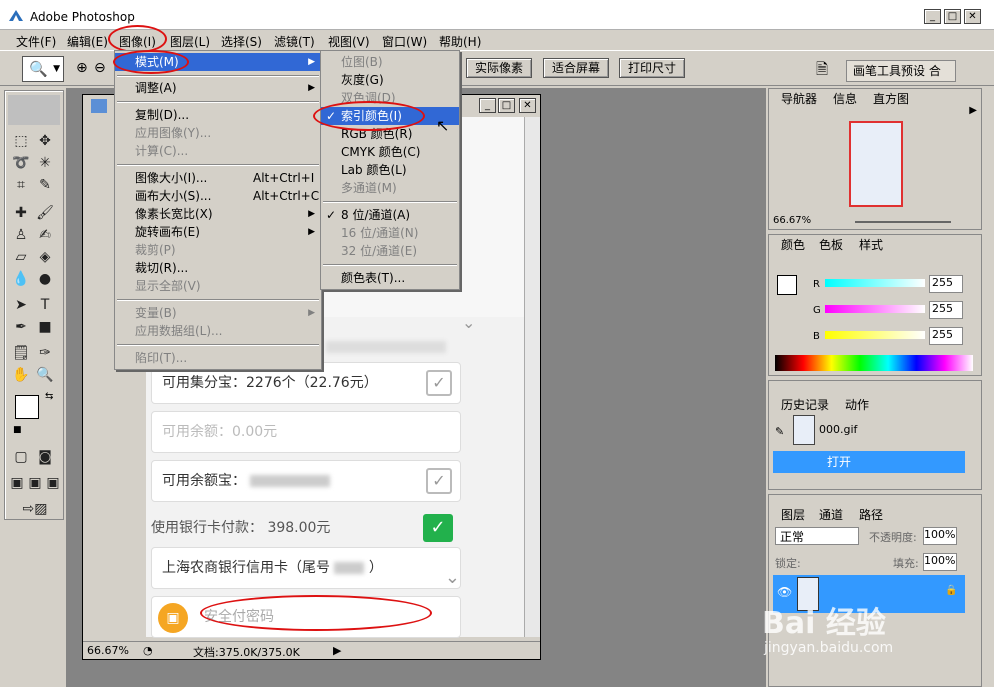 The image size is (994, 687). I want to click on screen-mode-2-icon: ▣, so click(35, 483).